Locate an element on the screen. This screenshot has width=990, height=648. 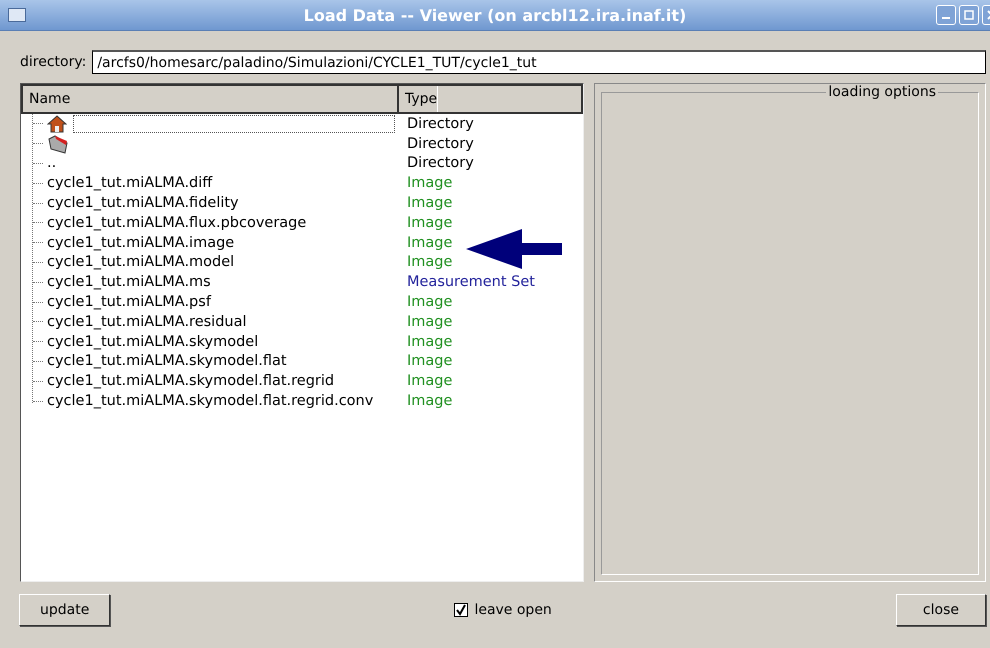
file-type: Measurement Set is located at coordinates (470, 282).